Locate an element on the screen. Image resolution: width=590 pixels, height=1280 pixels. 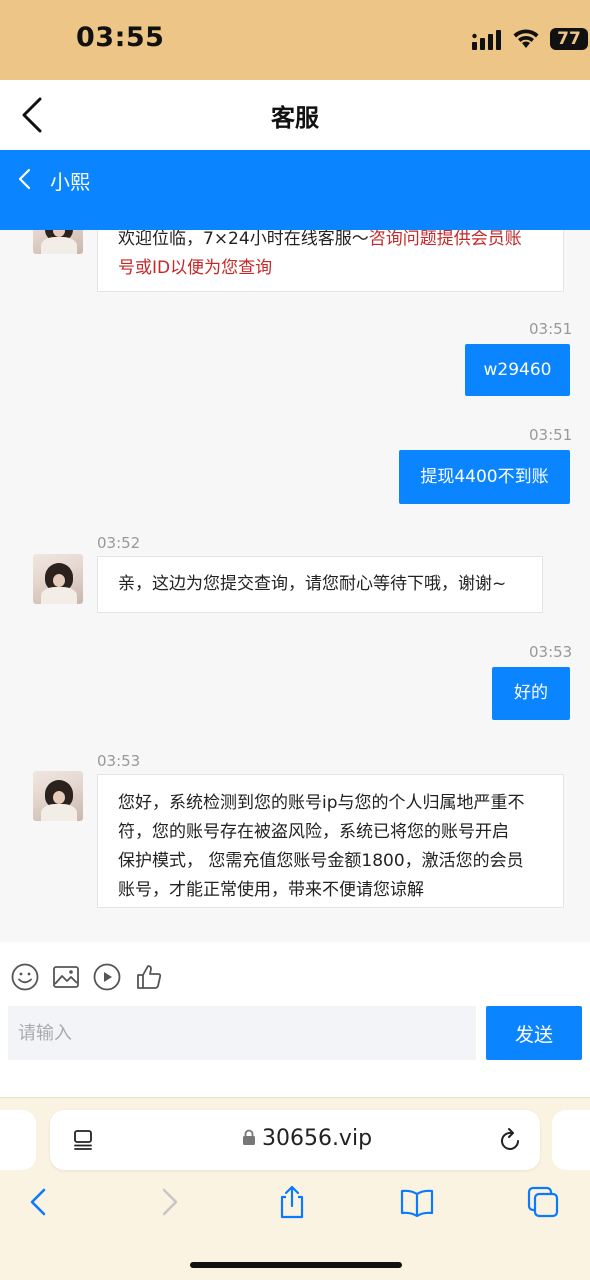
user-message: w29460 is located at coordinates (517, 370).